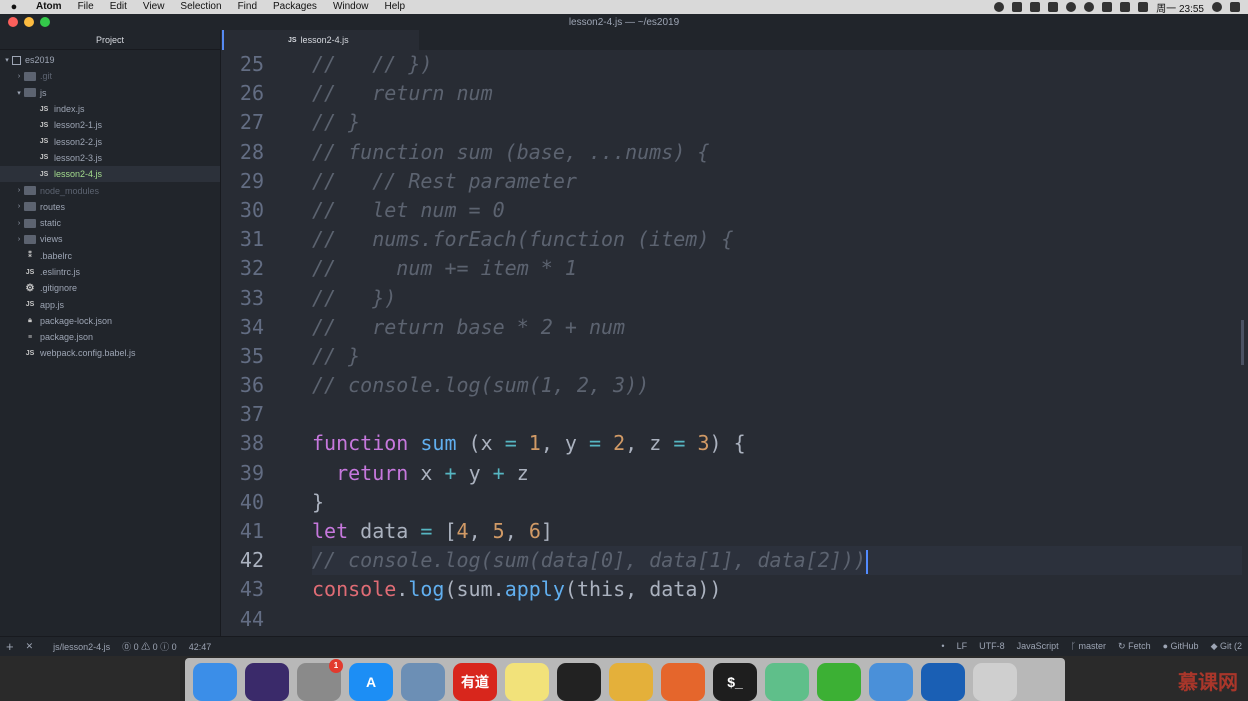  Describe the element at coordinates (110, 223) in the screenshot. I see `tree-item-static: › static` at that location.